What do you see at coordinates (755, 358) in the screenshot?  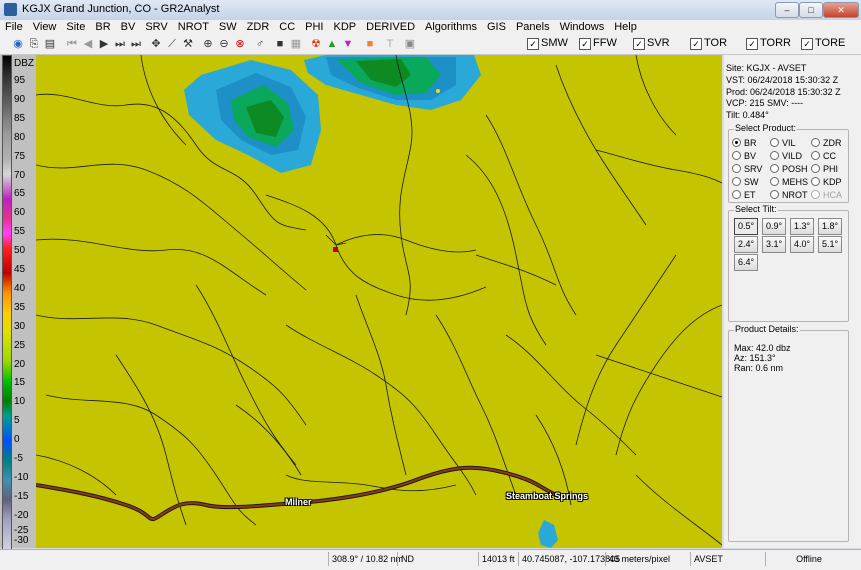 I see `detail-azimuth: Az: 151.3°` at bounding box center [755, 358].